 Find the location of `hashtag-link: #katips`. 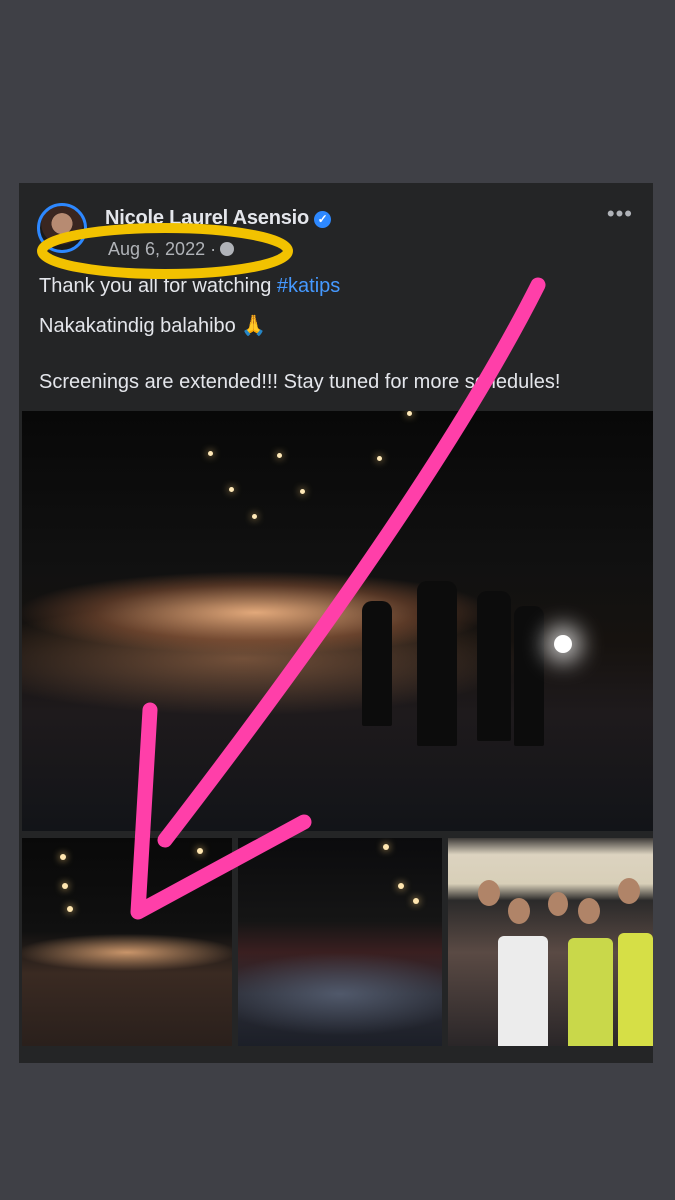

hashtag-link: #katips is located at coordinates (308, 286).